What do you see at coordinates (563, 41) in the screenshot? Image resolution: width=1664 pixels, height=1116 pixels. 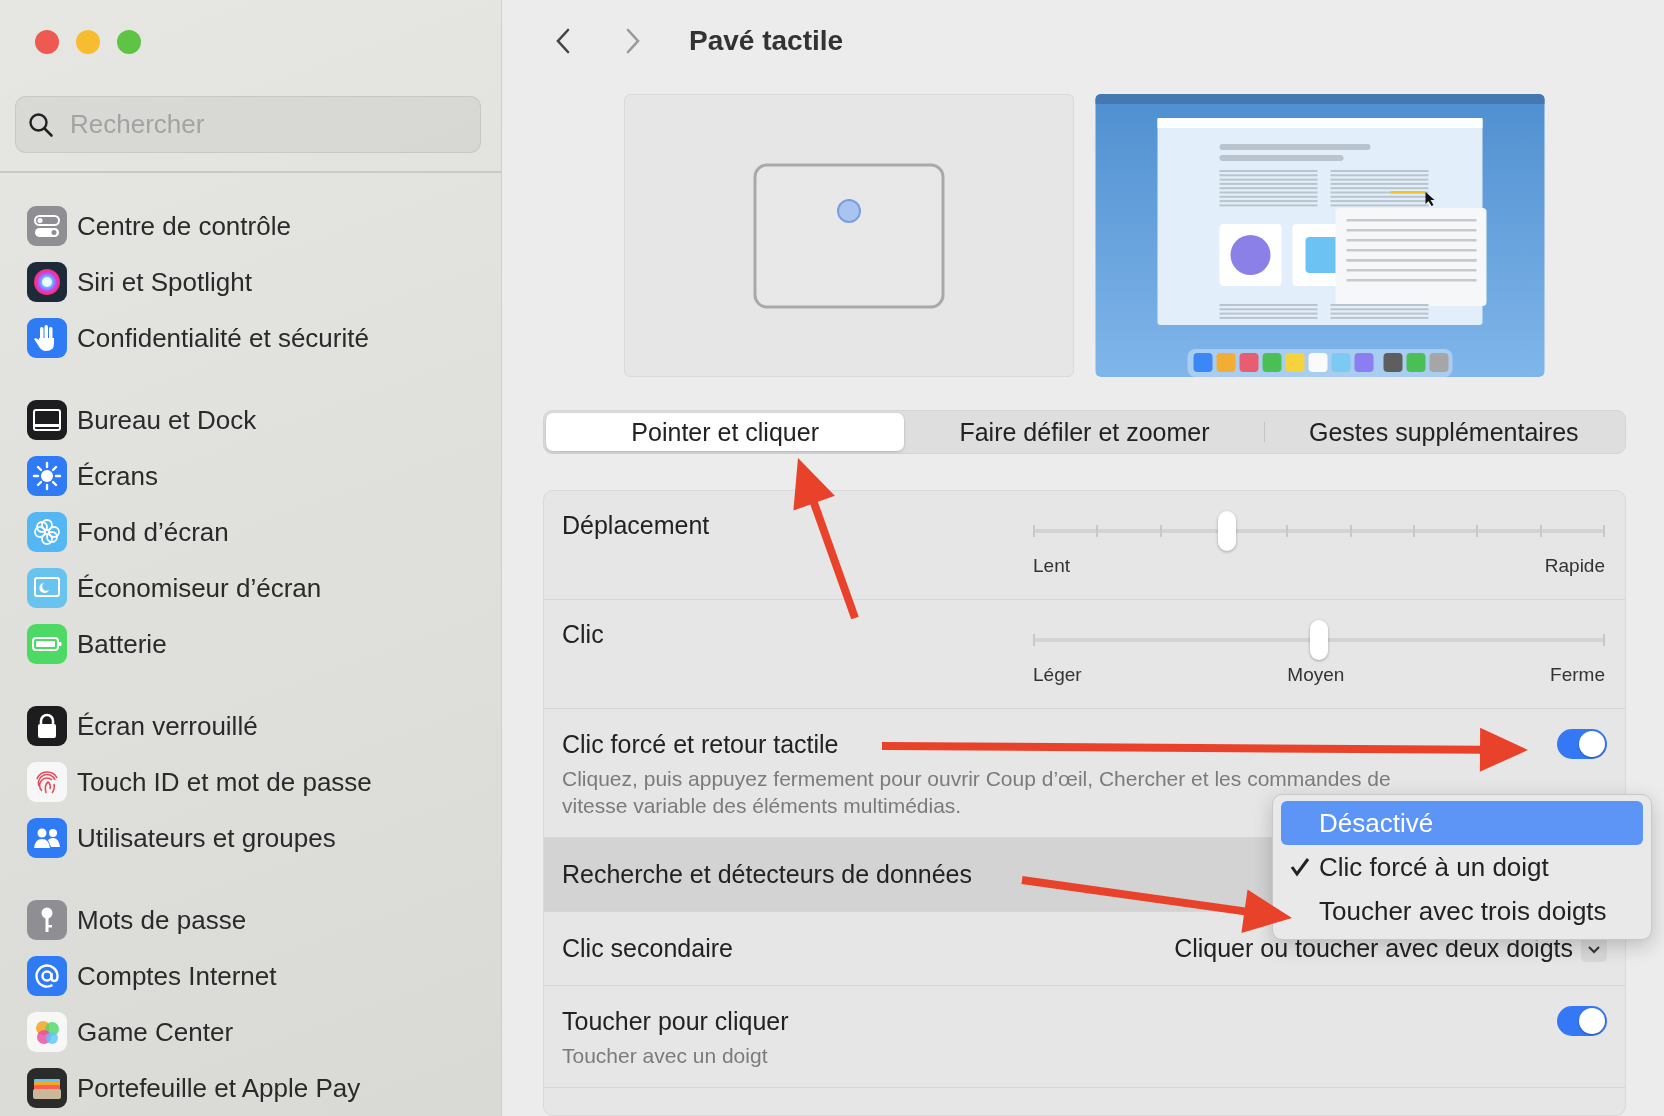 I see `chevron-left-icon` at bounding box center [563, 41].